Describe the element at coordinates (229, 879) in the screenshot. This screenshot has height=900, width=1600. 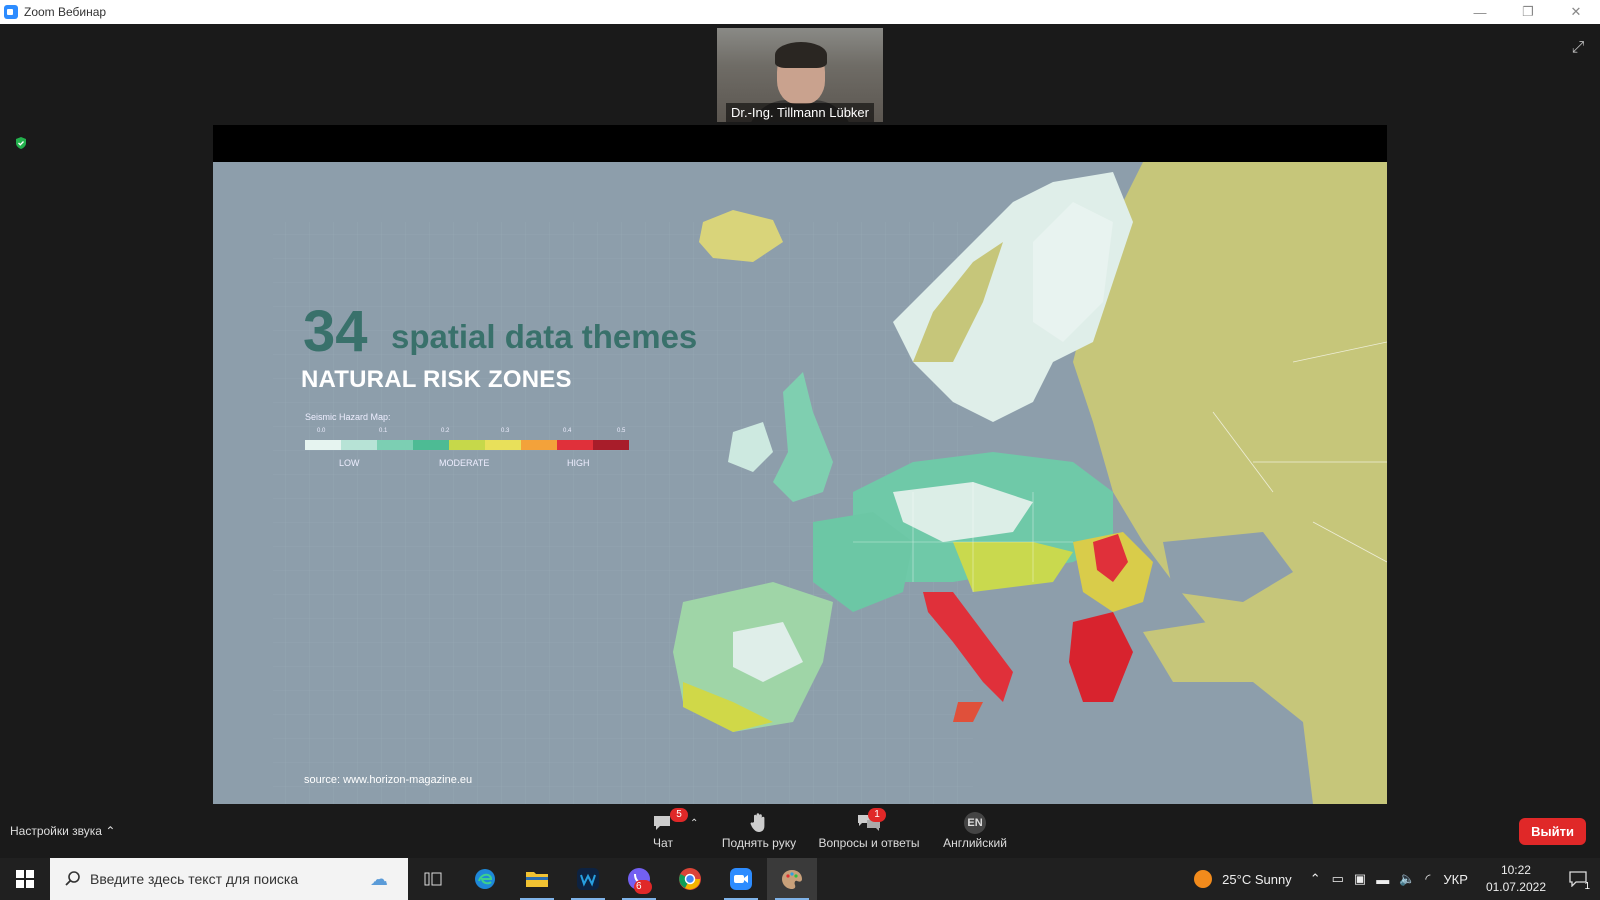
I see `taskbar-search-box: Введите здесь текст для поиска ☁` at that location.